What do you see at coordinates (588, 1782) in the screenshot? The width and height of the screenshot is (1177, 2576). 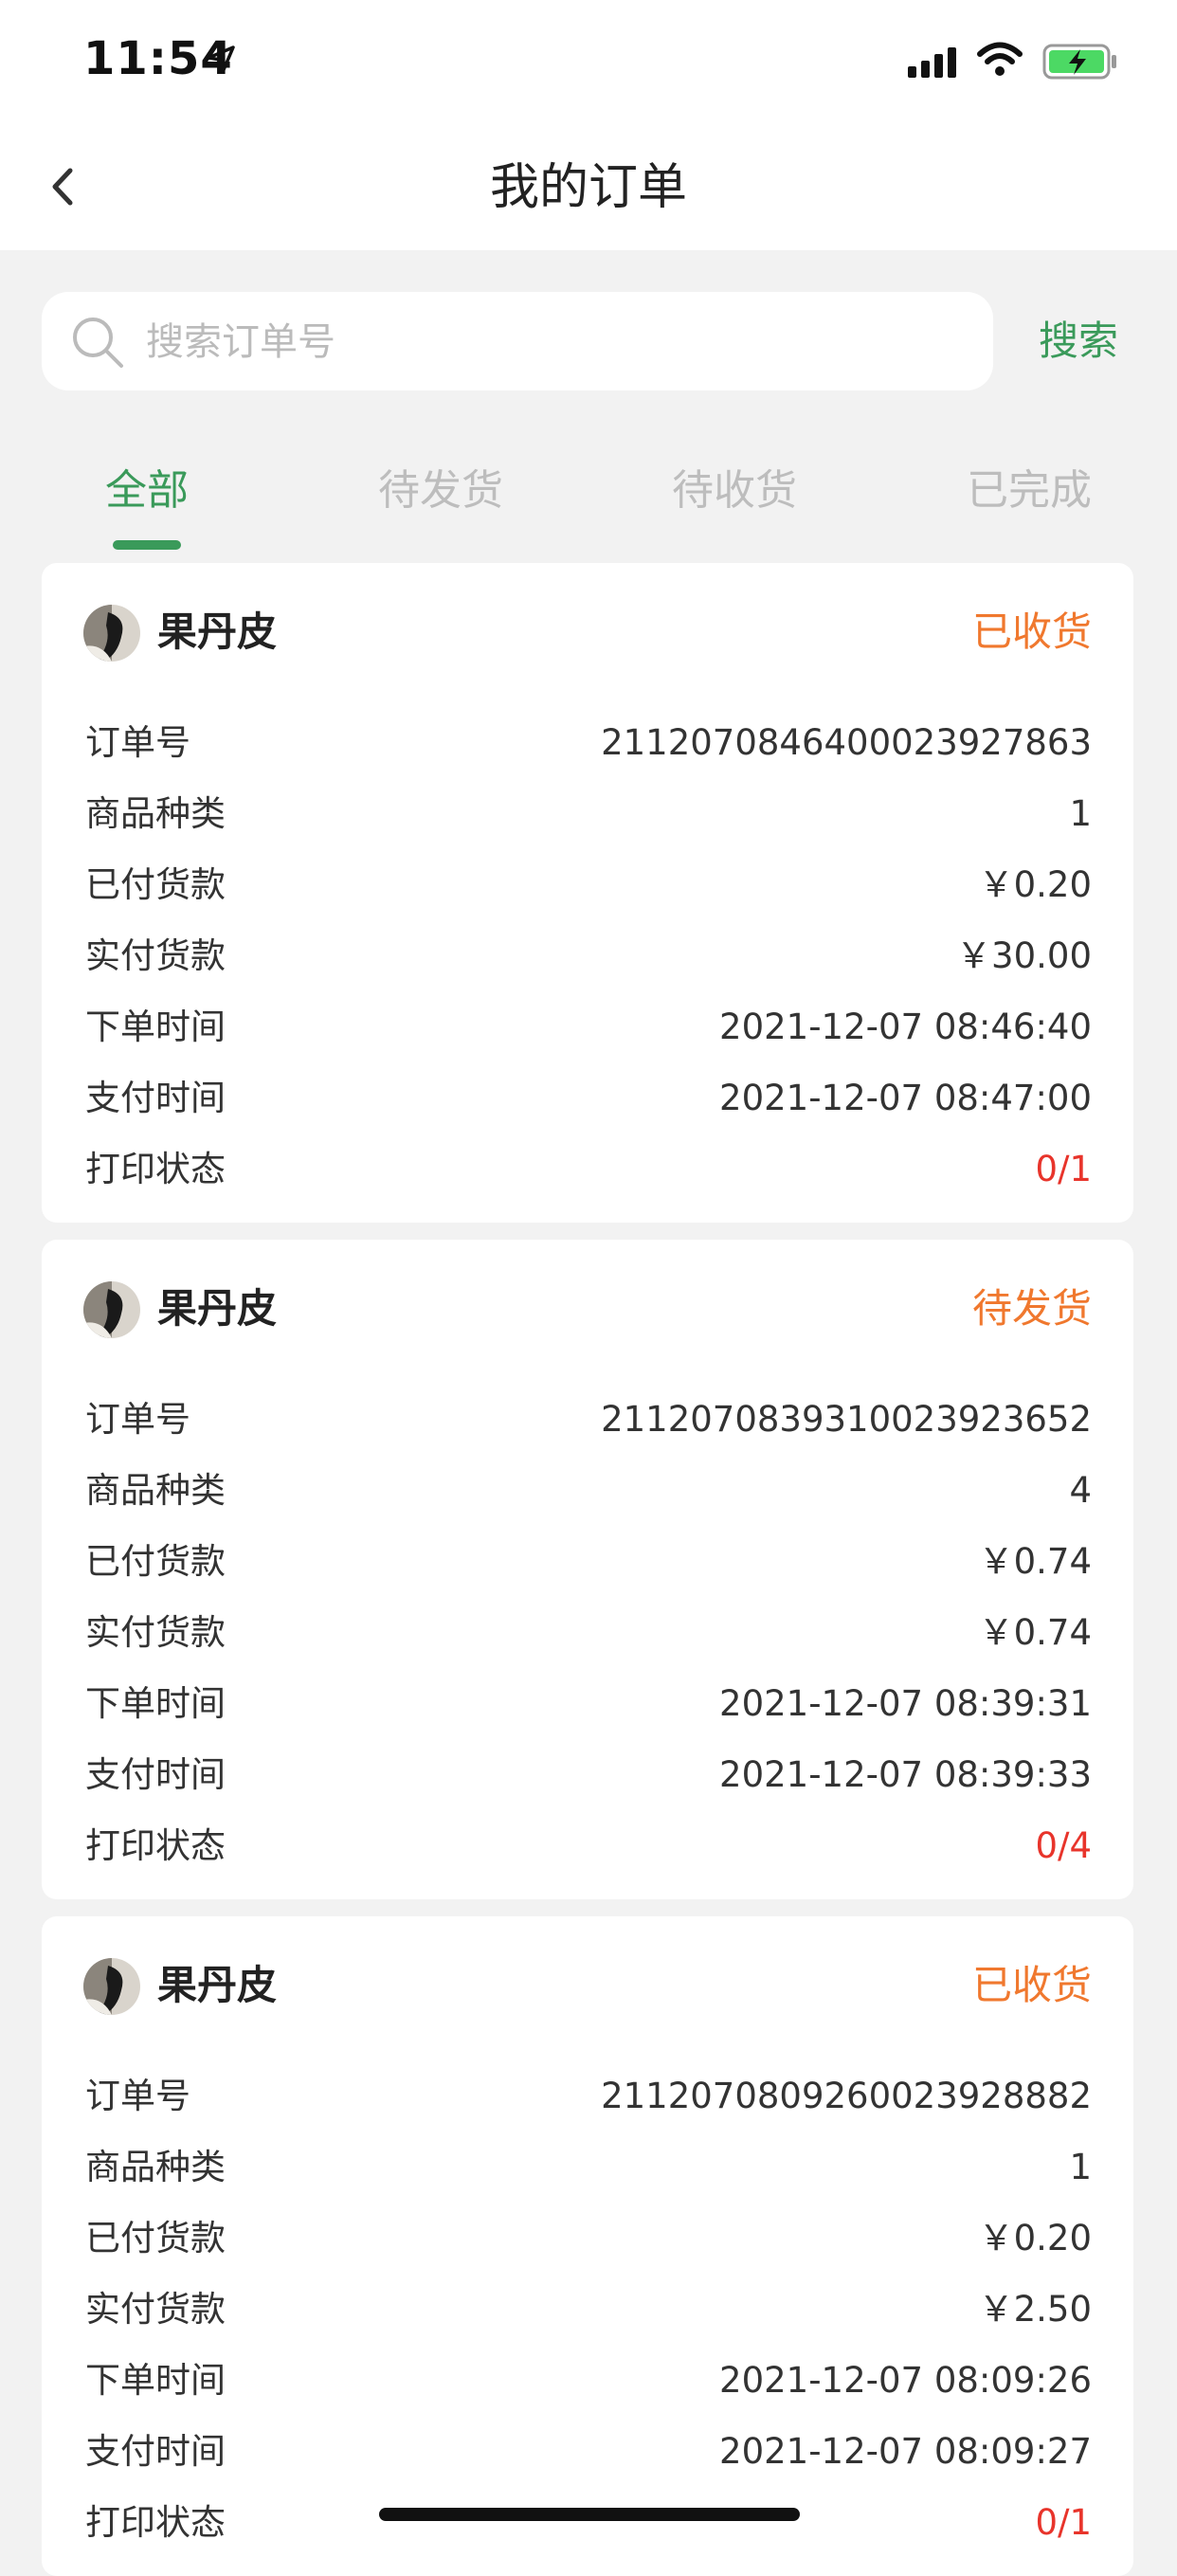 I see `detail-row-payment-time: 支付时间 2021-12-07 08:39:33` at bounding box center [588, 1782].